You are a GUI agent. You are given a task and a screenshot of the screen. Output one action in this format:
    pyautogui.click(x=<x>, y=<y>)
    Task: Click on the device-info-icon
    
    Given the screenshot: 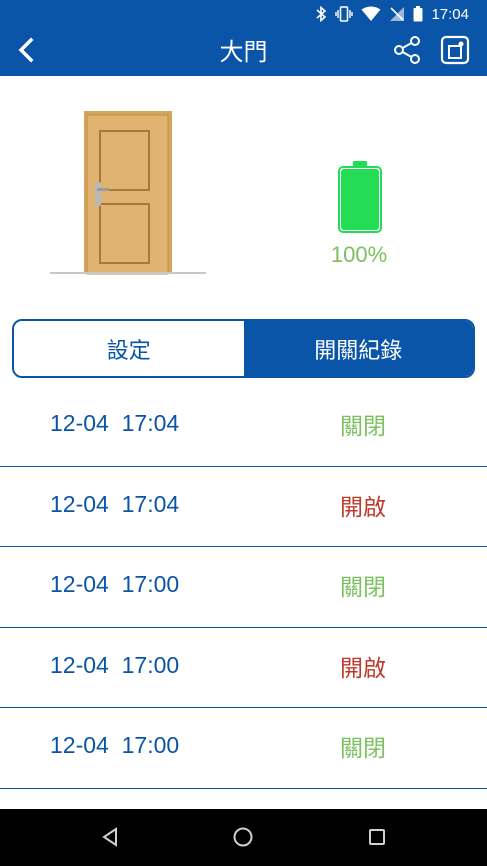 What is the action you would take?
    pyautogui.click(x=455, y=52)
    